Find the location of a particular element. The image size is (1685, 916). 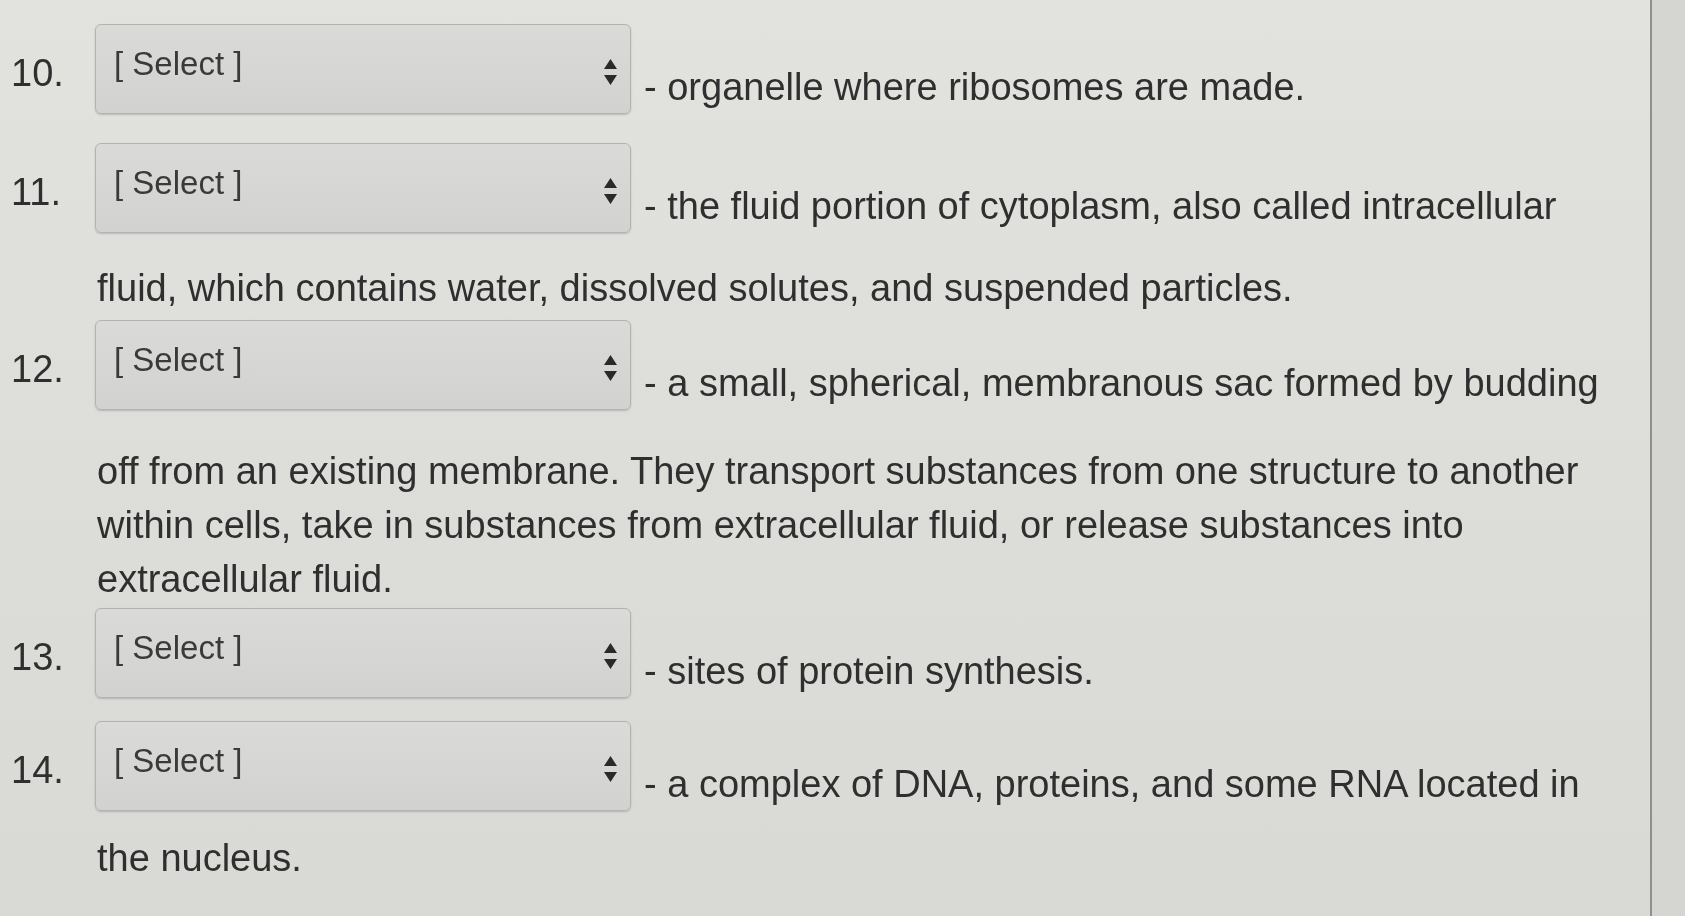

question-text: - organelle where ribosomes are made. is located at coordinates (975, 87).